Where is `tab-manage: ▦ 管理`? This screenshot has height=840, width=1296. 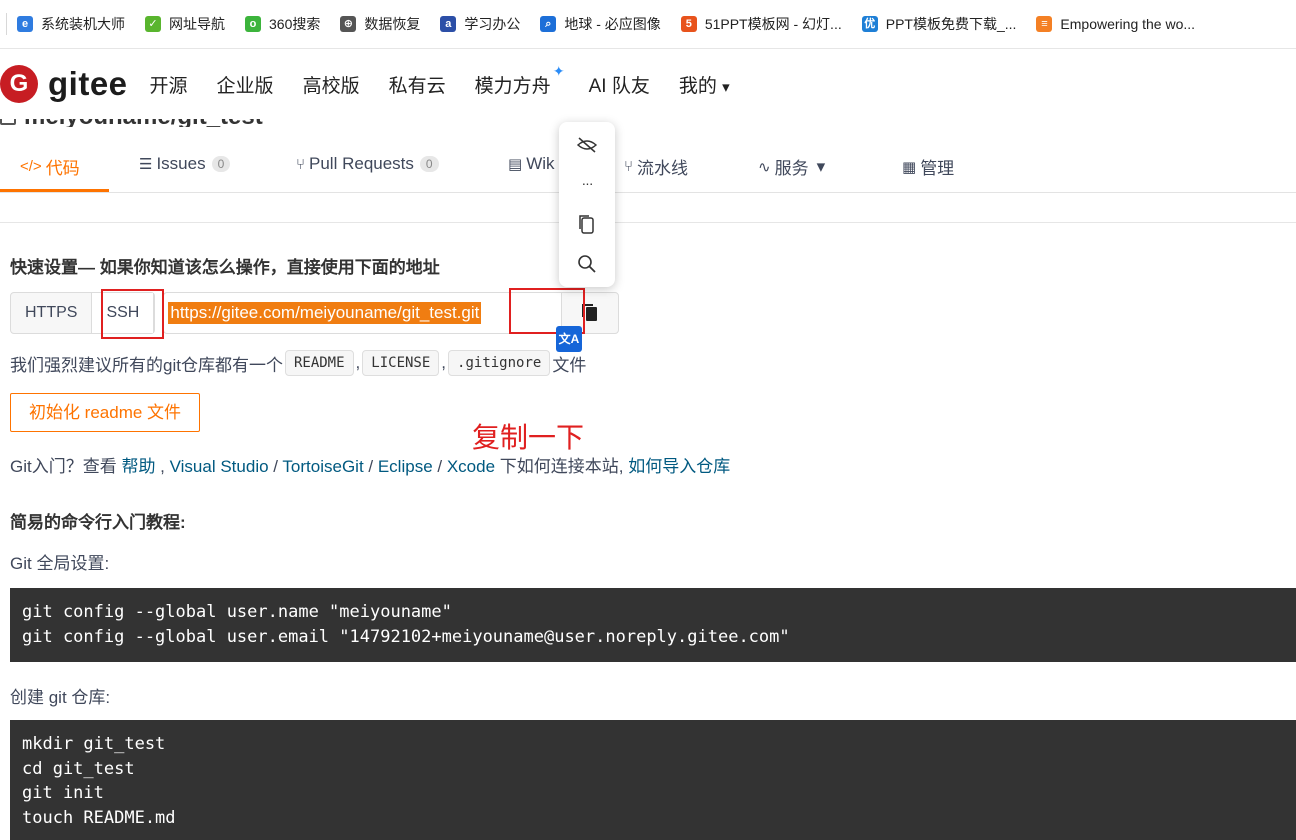 tab-manage: ▦ 管理 is located at coordinates (928, 166).